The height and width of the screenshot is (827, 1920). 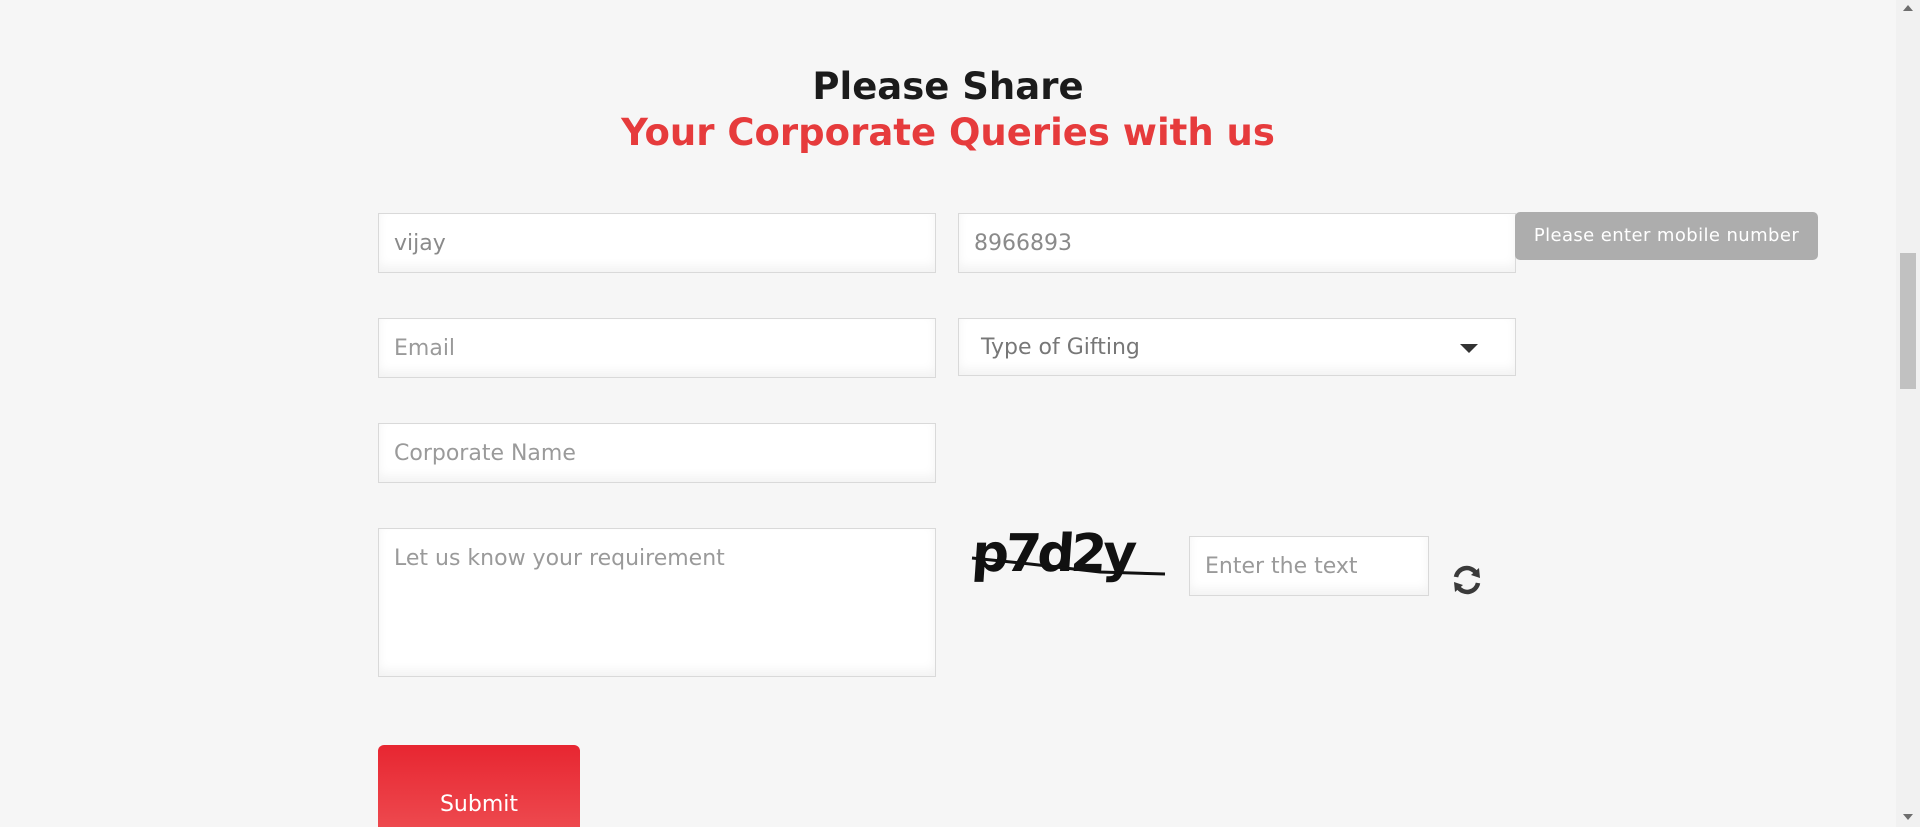 I want to click on page-subtitle: Your Corporate Queries with us, so click(x=948, y=132).